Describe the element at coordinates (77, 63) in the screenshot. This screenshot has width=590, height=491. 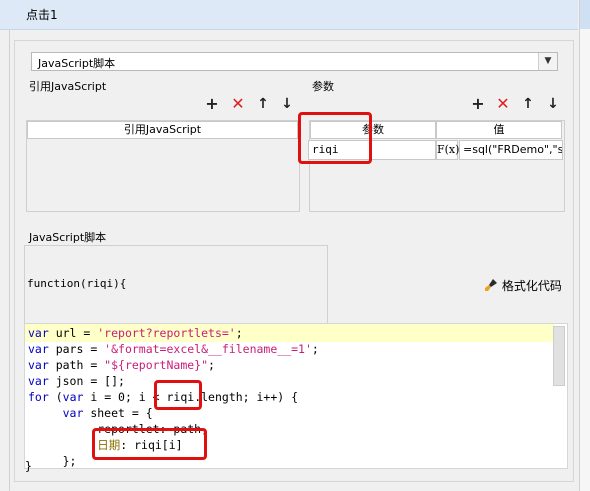
I see `script-type-value: JavaScript脚本` at that location.